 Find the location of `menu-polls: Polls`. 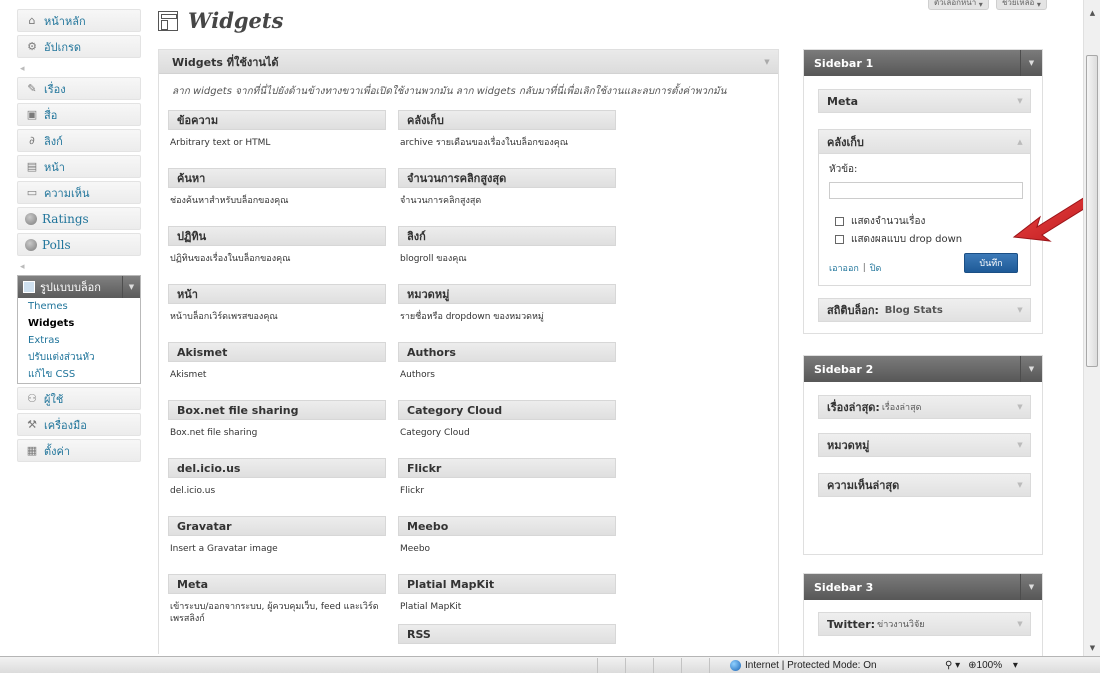

menu-polls: Polls is located at coordinates (79, 244).